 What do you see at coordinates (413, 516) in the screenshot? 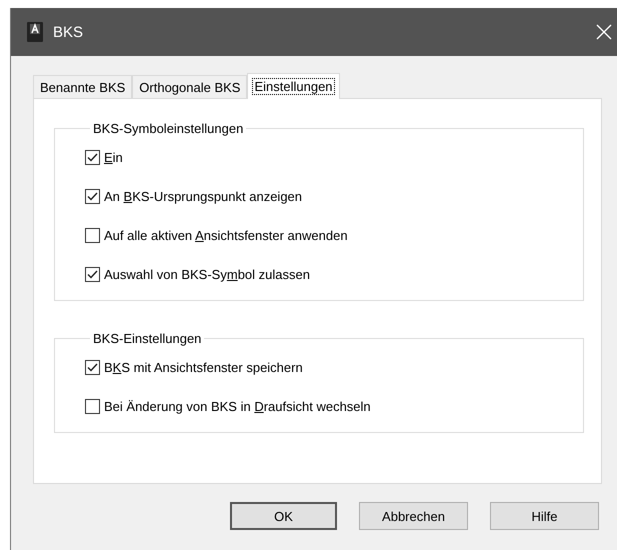
I see `dialog-button: Abbrechen` at bounding box center [413, 516].